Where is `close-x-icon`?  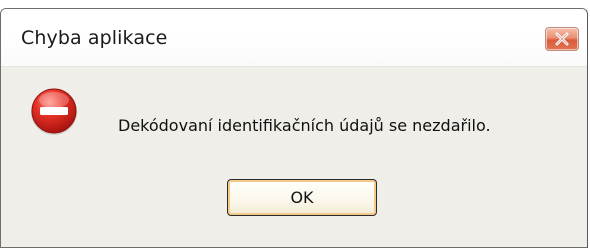
close-x-icon is located at coordinates (562, 39).